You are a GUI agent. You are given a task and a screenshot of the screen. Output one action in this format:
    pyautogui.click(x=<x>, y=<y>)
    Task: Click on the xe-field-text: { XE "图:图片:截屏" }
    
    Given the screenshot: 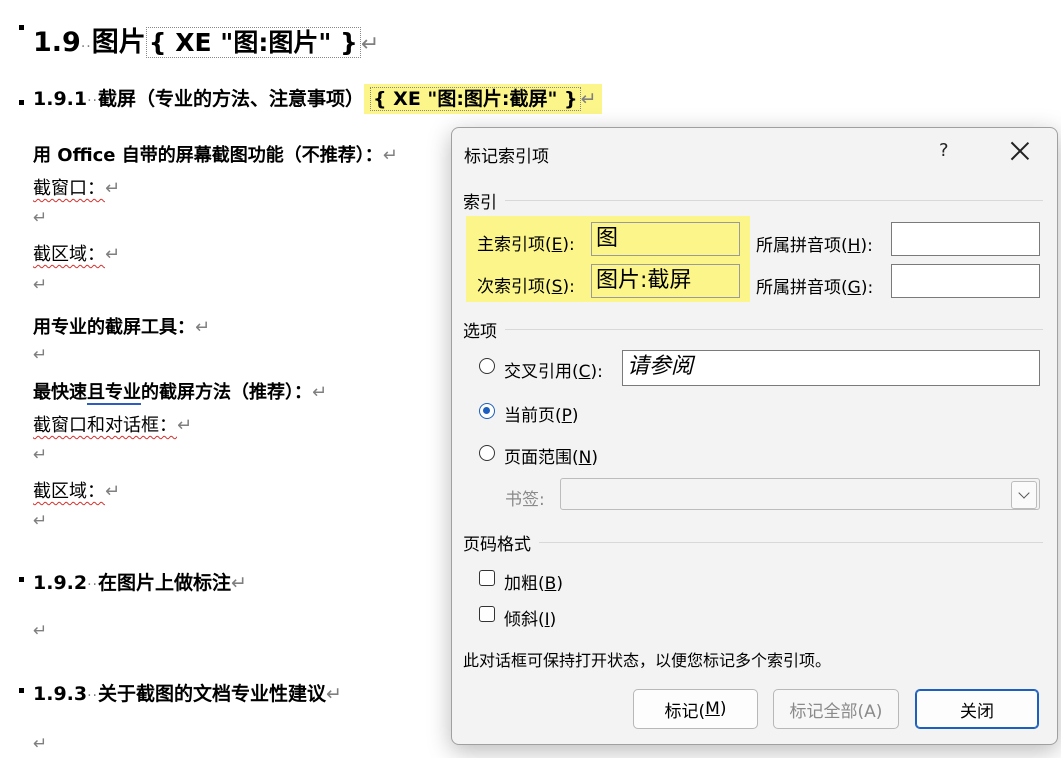 What is the action you would take?
    pyautogui.click(x=475, y=99)
    